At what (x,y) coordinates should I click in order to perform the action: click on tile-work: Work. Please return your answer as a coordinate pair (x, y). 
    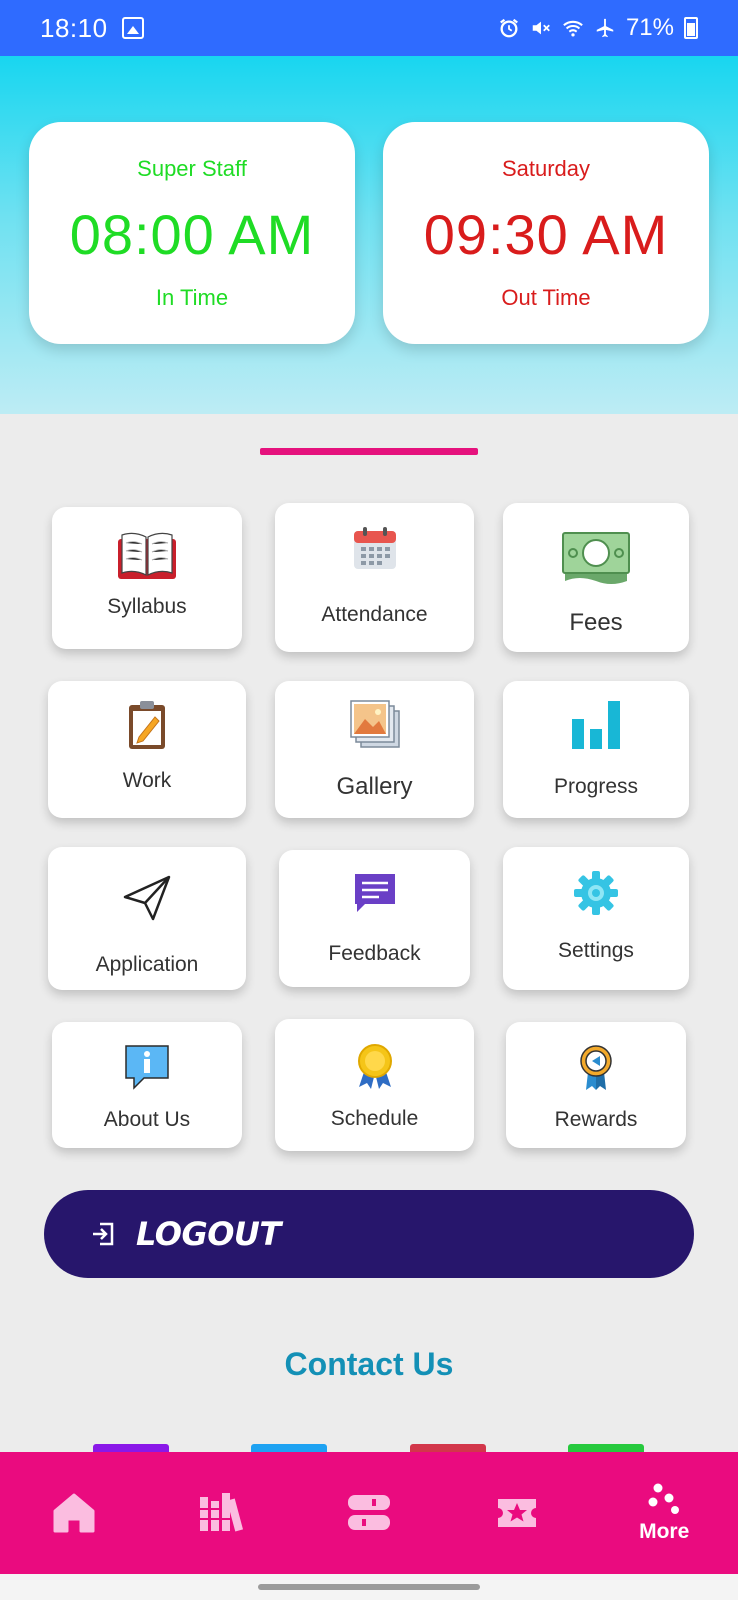
    Looking at the image, I should click on (147, 749).